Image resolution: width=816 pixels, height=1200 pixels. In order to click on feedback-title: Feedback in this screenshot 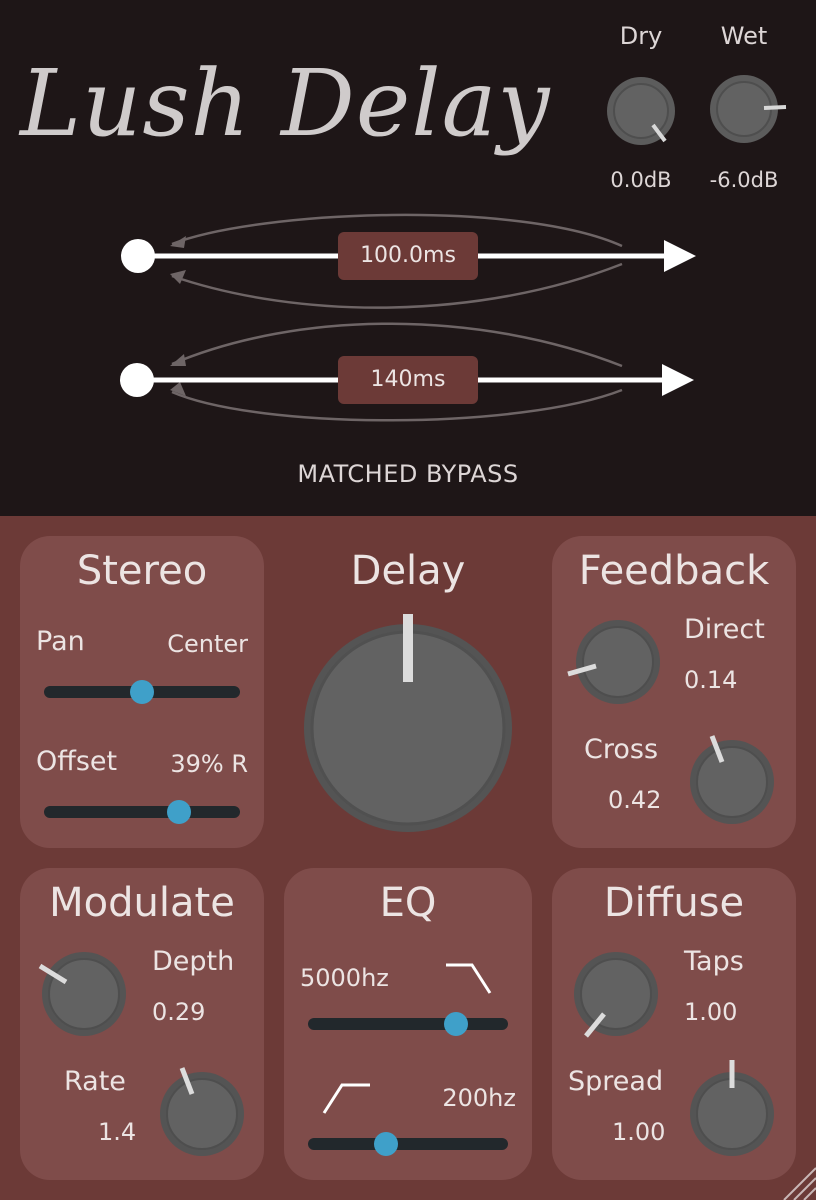, I will do `click(674, 571)`.